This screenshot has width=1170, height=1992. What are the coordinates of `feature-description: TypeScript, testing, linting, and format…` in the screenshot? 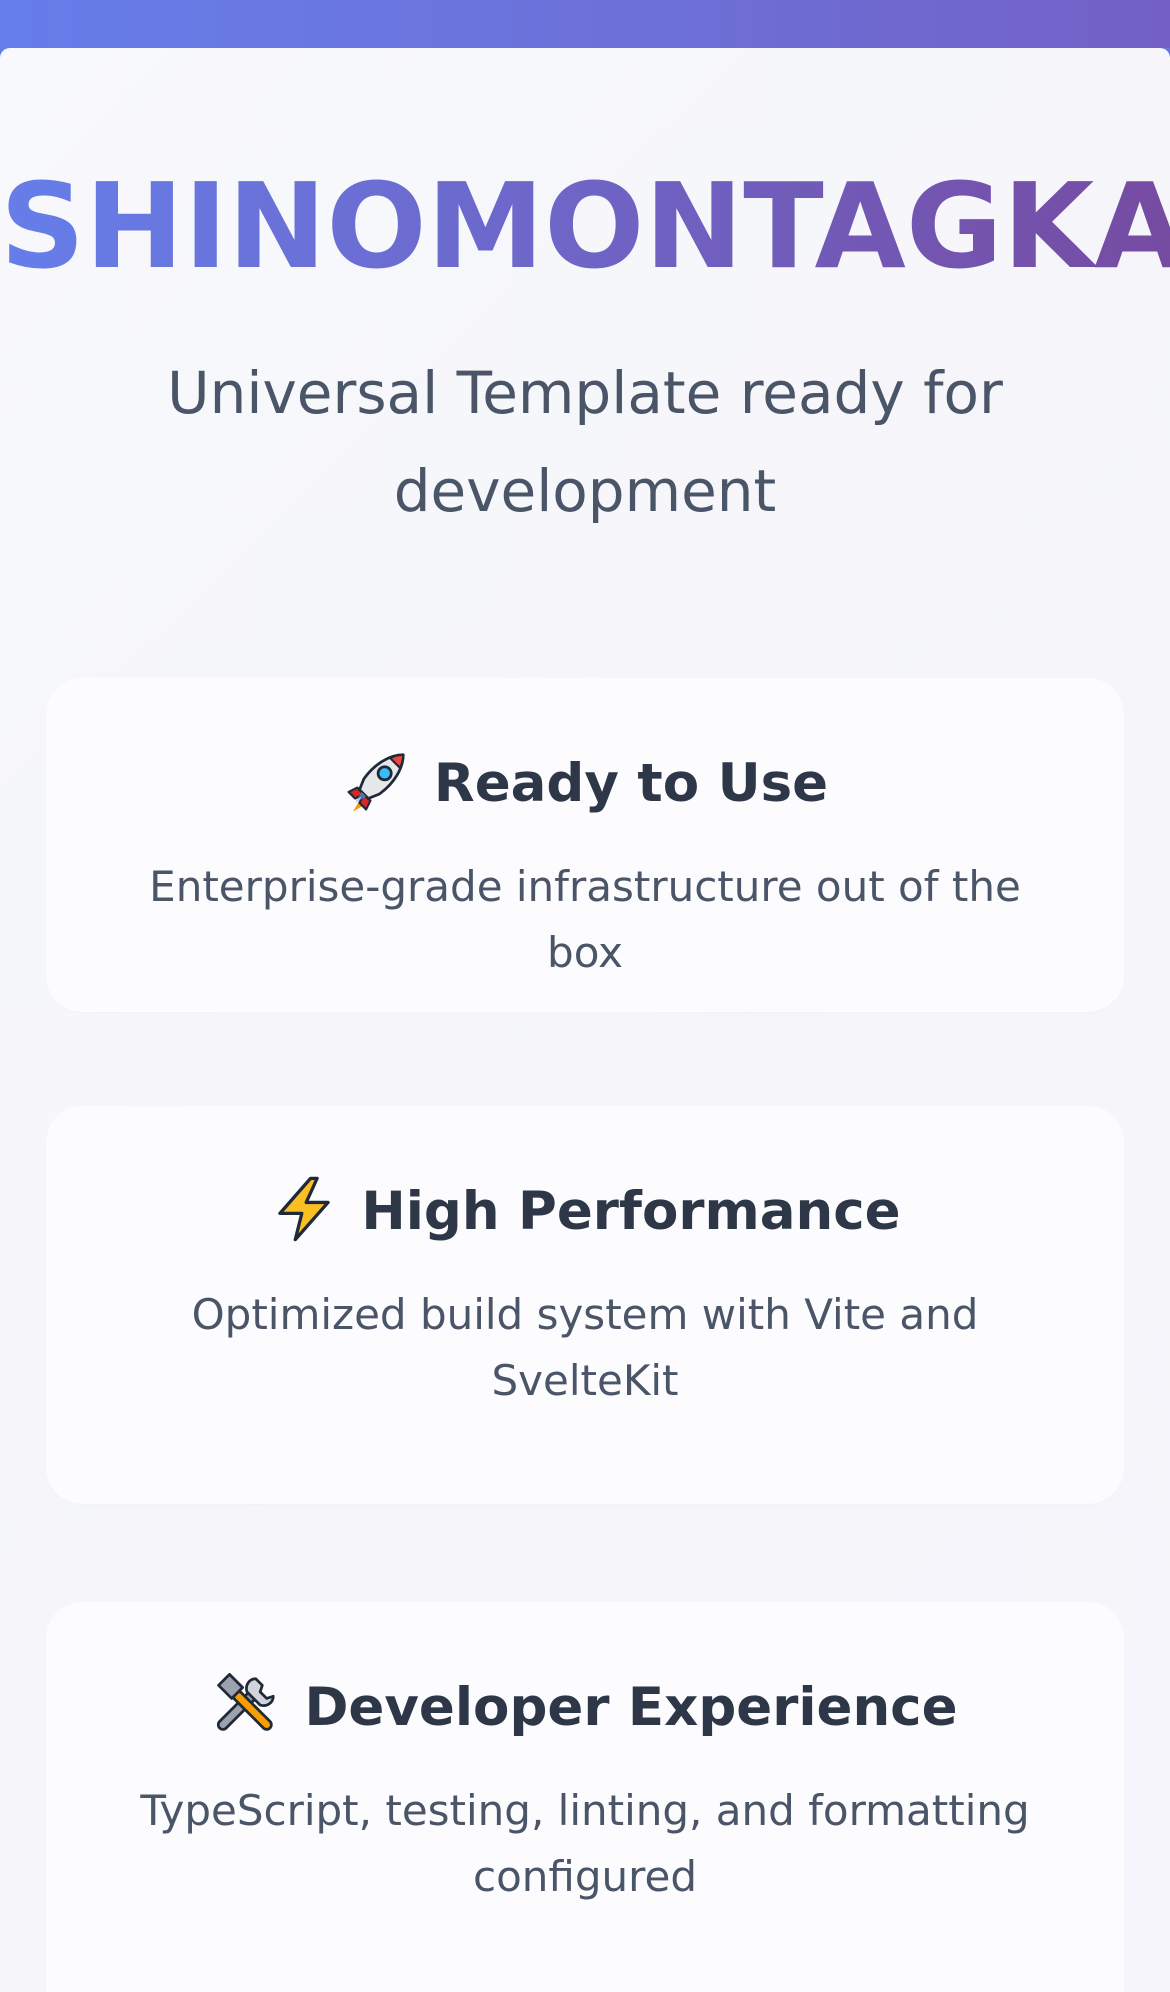 It's located at (585, 1843).